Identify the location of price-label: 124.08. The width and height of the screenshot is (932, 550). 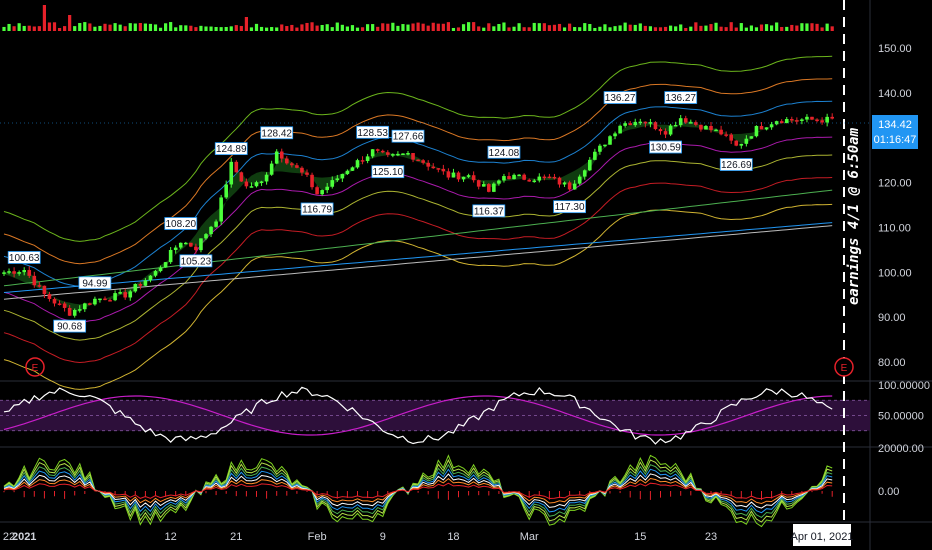
(504, 152).